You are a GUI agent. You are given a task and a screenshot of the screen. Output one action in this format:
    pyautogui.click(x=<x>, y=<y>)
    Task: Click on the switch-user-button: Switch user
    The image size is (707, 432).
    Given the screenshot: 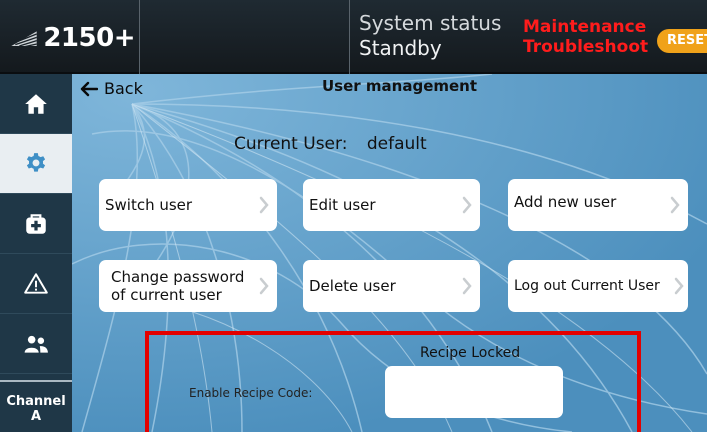 What is the action you would take?
    pyautogui.click(x=188, y=205)
    